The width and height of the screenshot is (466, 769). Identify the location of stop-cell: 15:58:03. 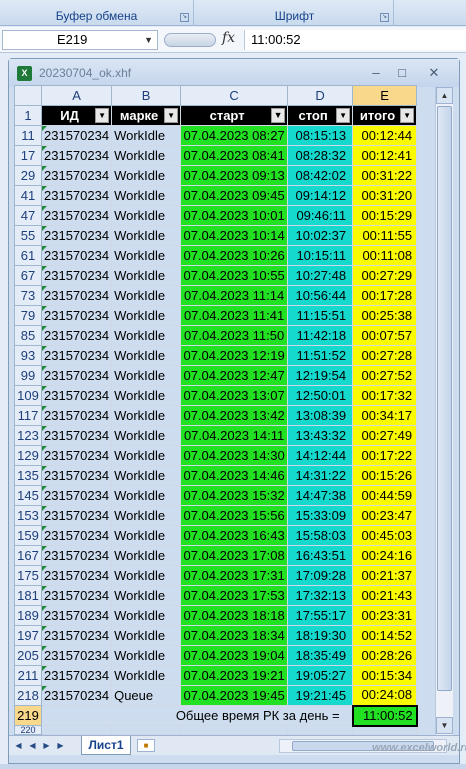
(320, 535).